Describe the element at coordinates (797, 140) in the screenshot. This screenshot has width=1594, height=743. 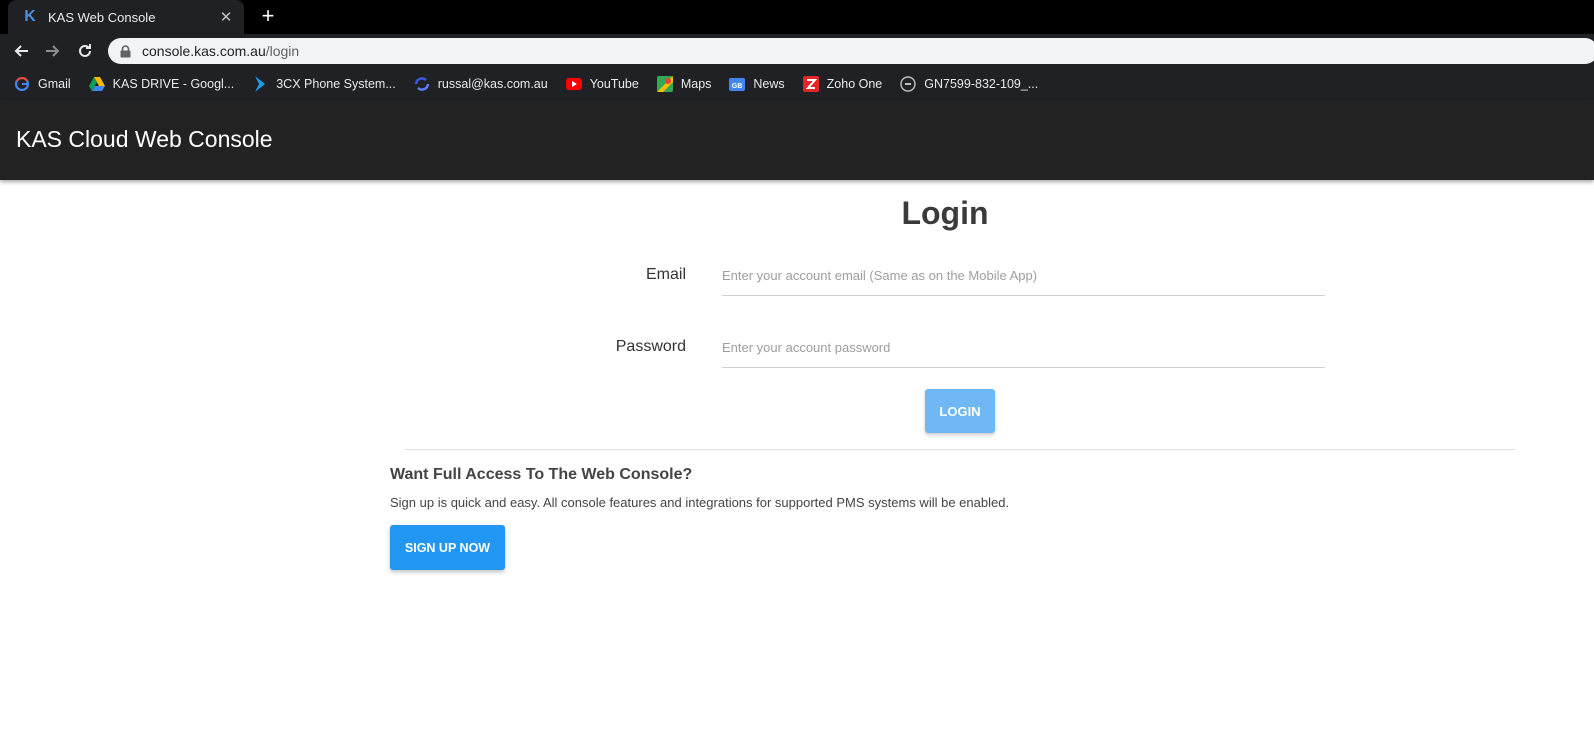
I see `app-header: KAS Cloud Web Console` at that location.